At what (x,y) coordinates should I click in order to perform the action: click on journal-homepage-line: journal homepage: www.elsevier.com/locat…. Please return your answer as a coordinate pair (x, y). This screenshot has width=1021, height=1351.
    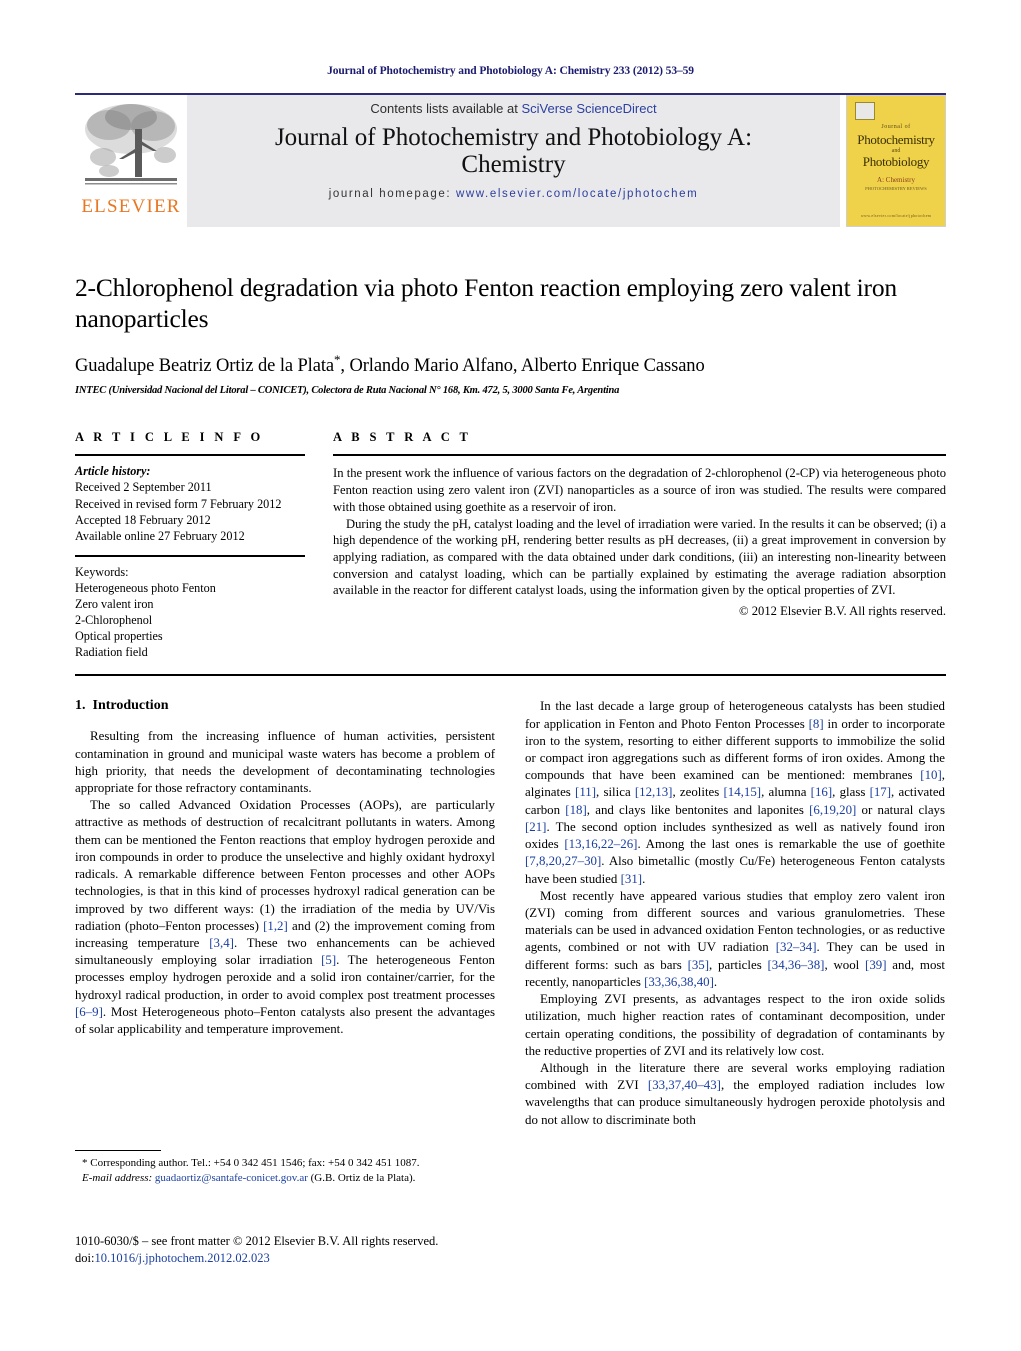
    Looking at the image, I should click on (514, 194).